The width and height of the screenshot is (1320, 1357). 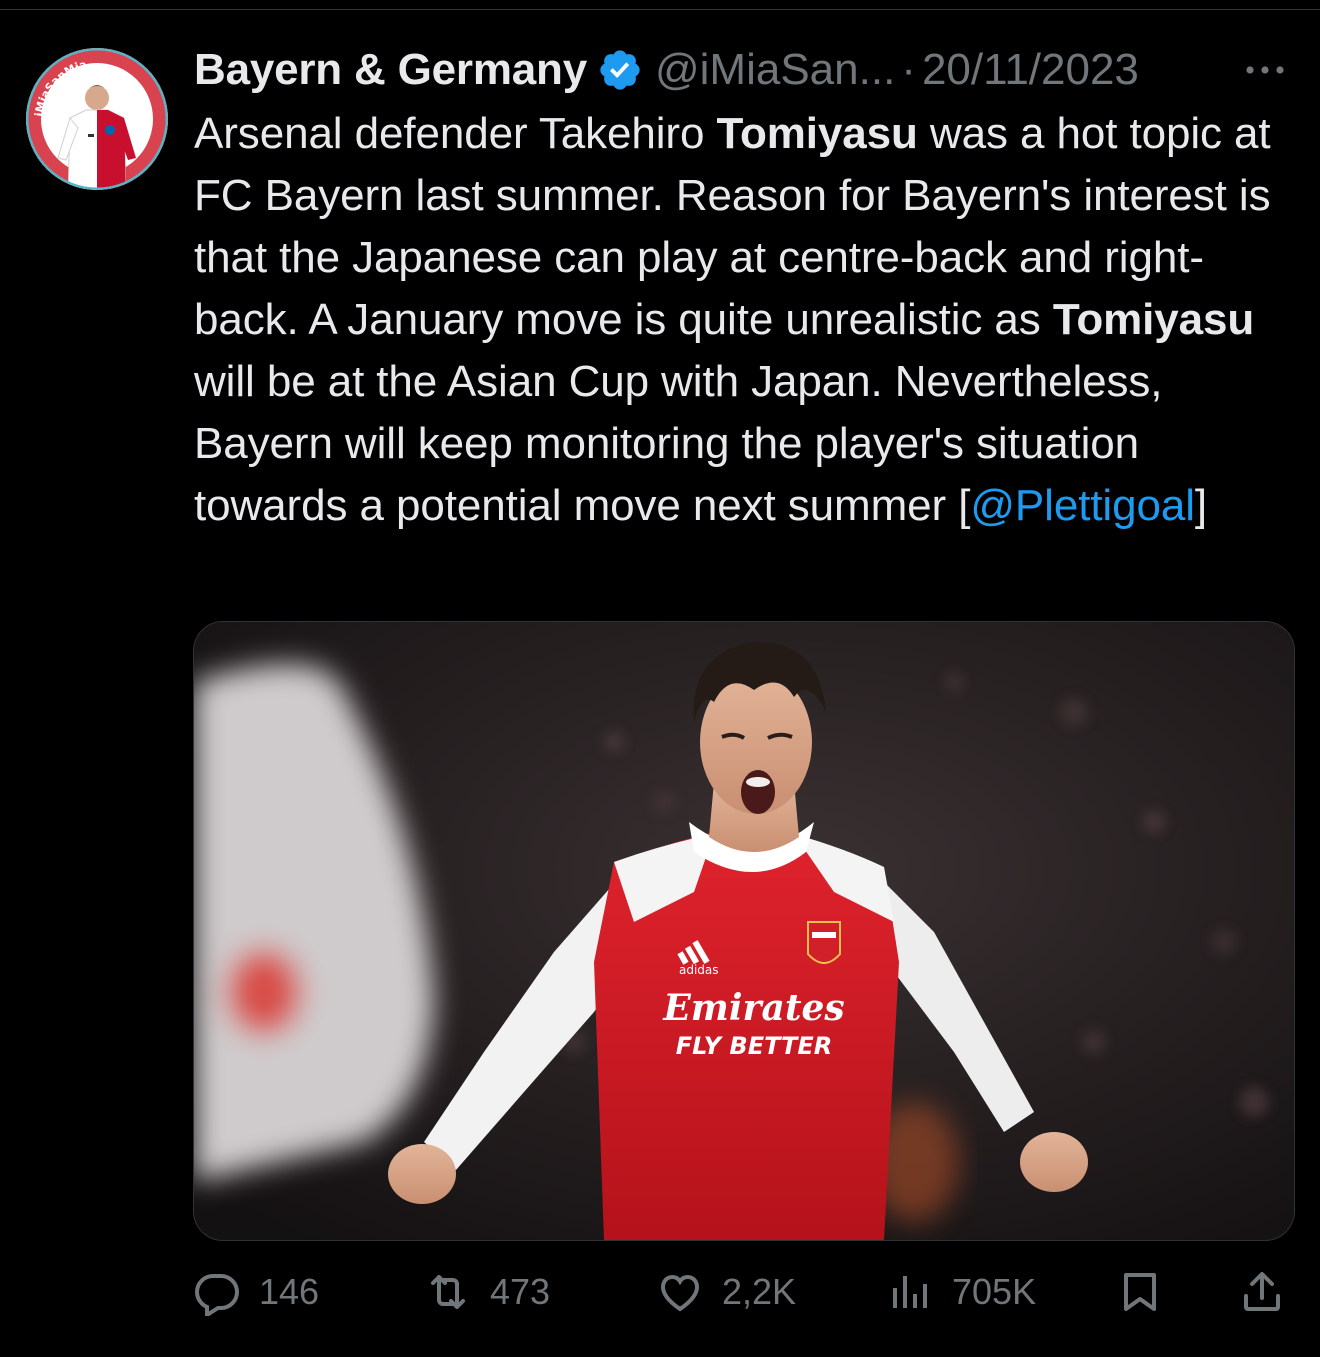 I want to click on repost-icon, so click(x=448, y=1292).